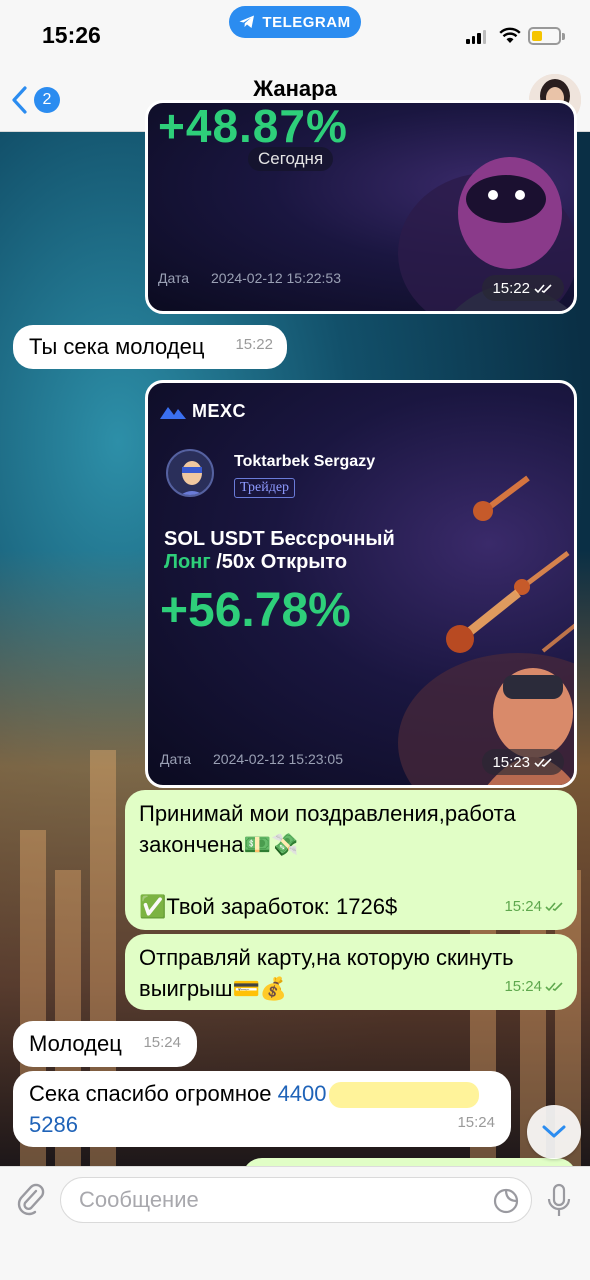  Describe the element at coordinates (559, 1201) in the screenshot. I see `microphone-icon` at that location.